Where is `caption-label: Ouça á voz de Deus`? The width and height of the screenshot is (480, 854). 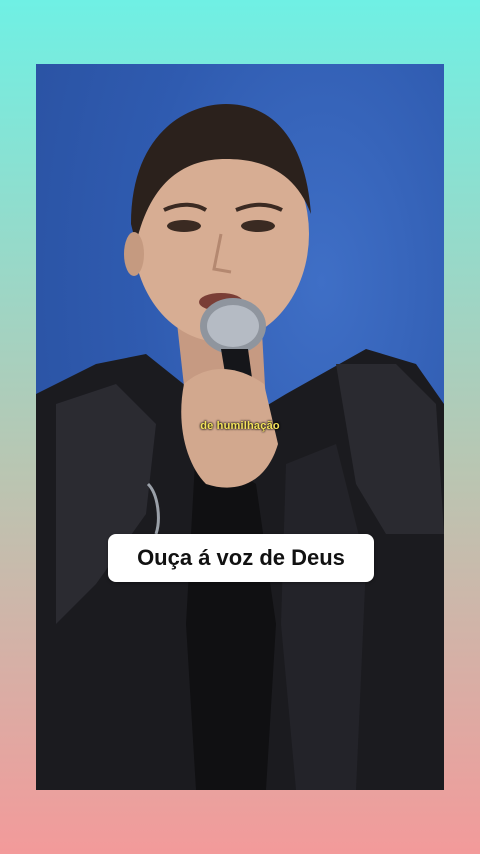
caption-label: Ouça á voz de Deus is located at coordinates (241, 558).